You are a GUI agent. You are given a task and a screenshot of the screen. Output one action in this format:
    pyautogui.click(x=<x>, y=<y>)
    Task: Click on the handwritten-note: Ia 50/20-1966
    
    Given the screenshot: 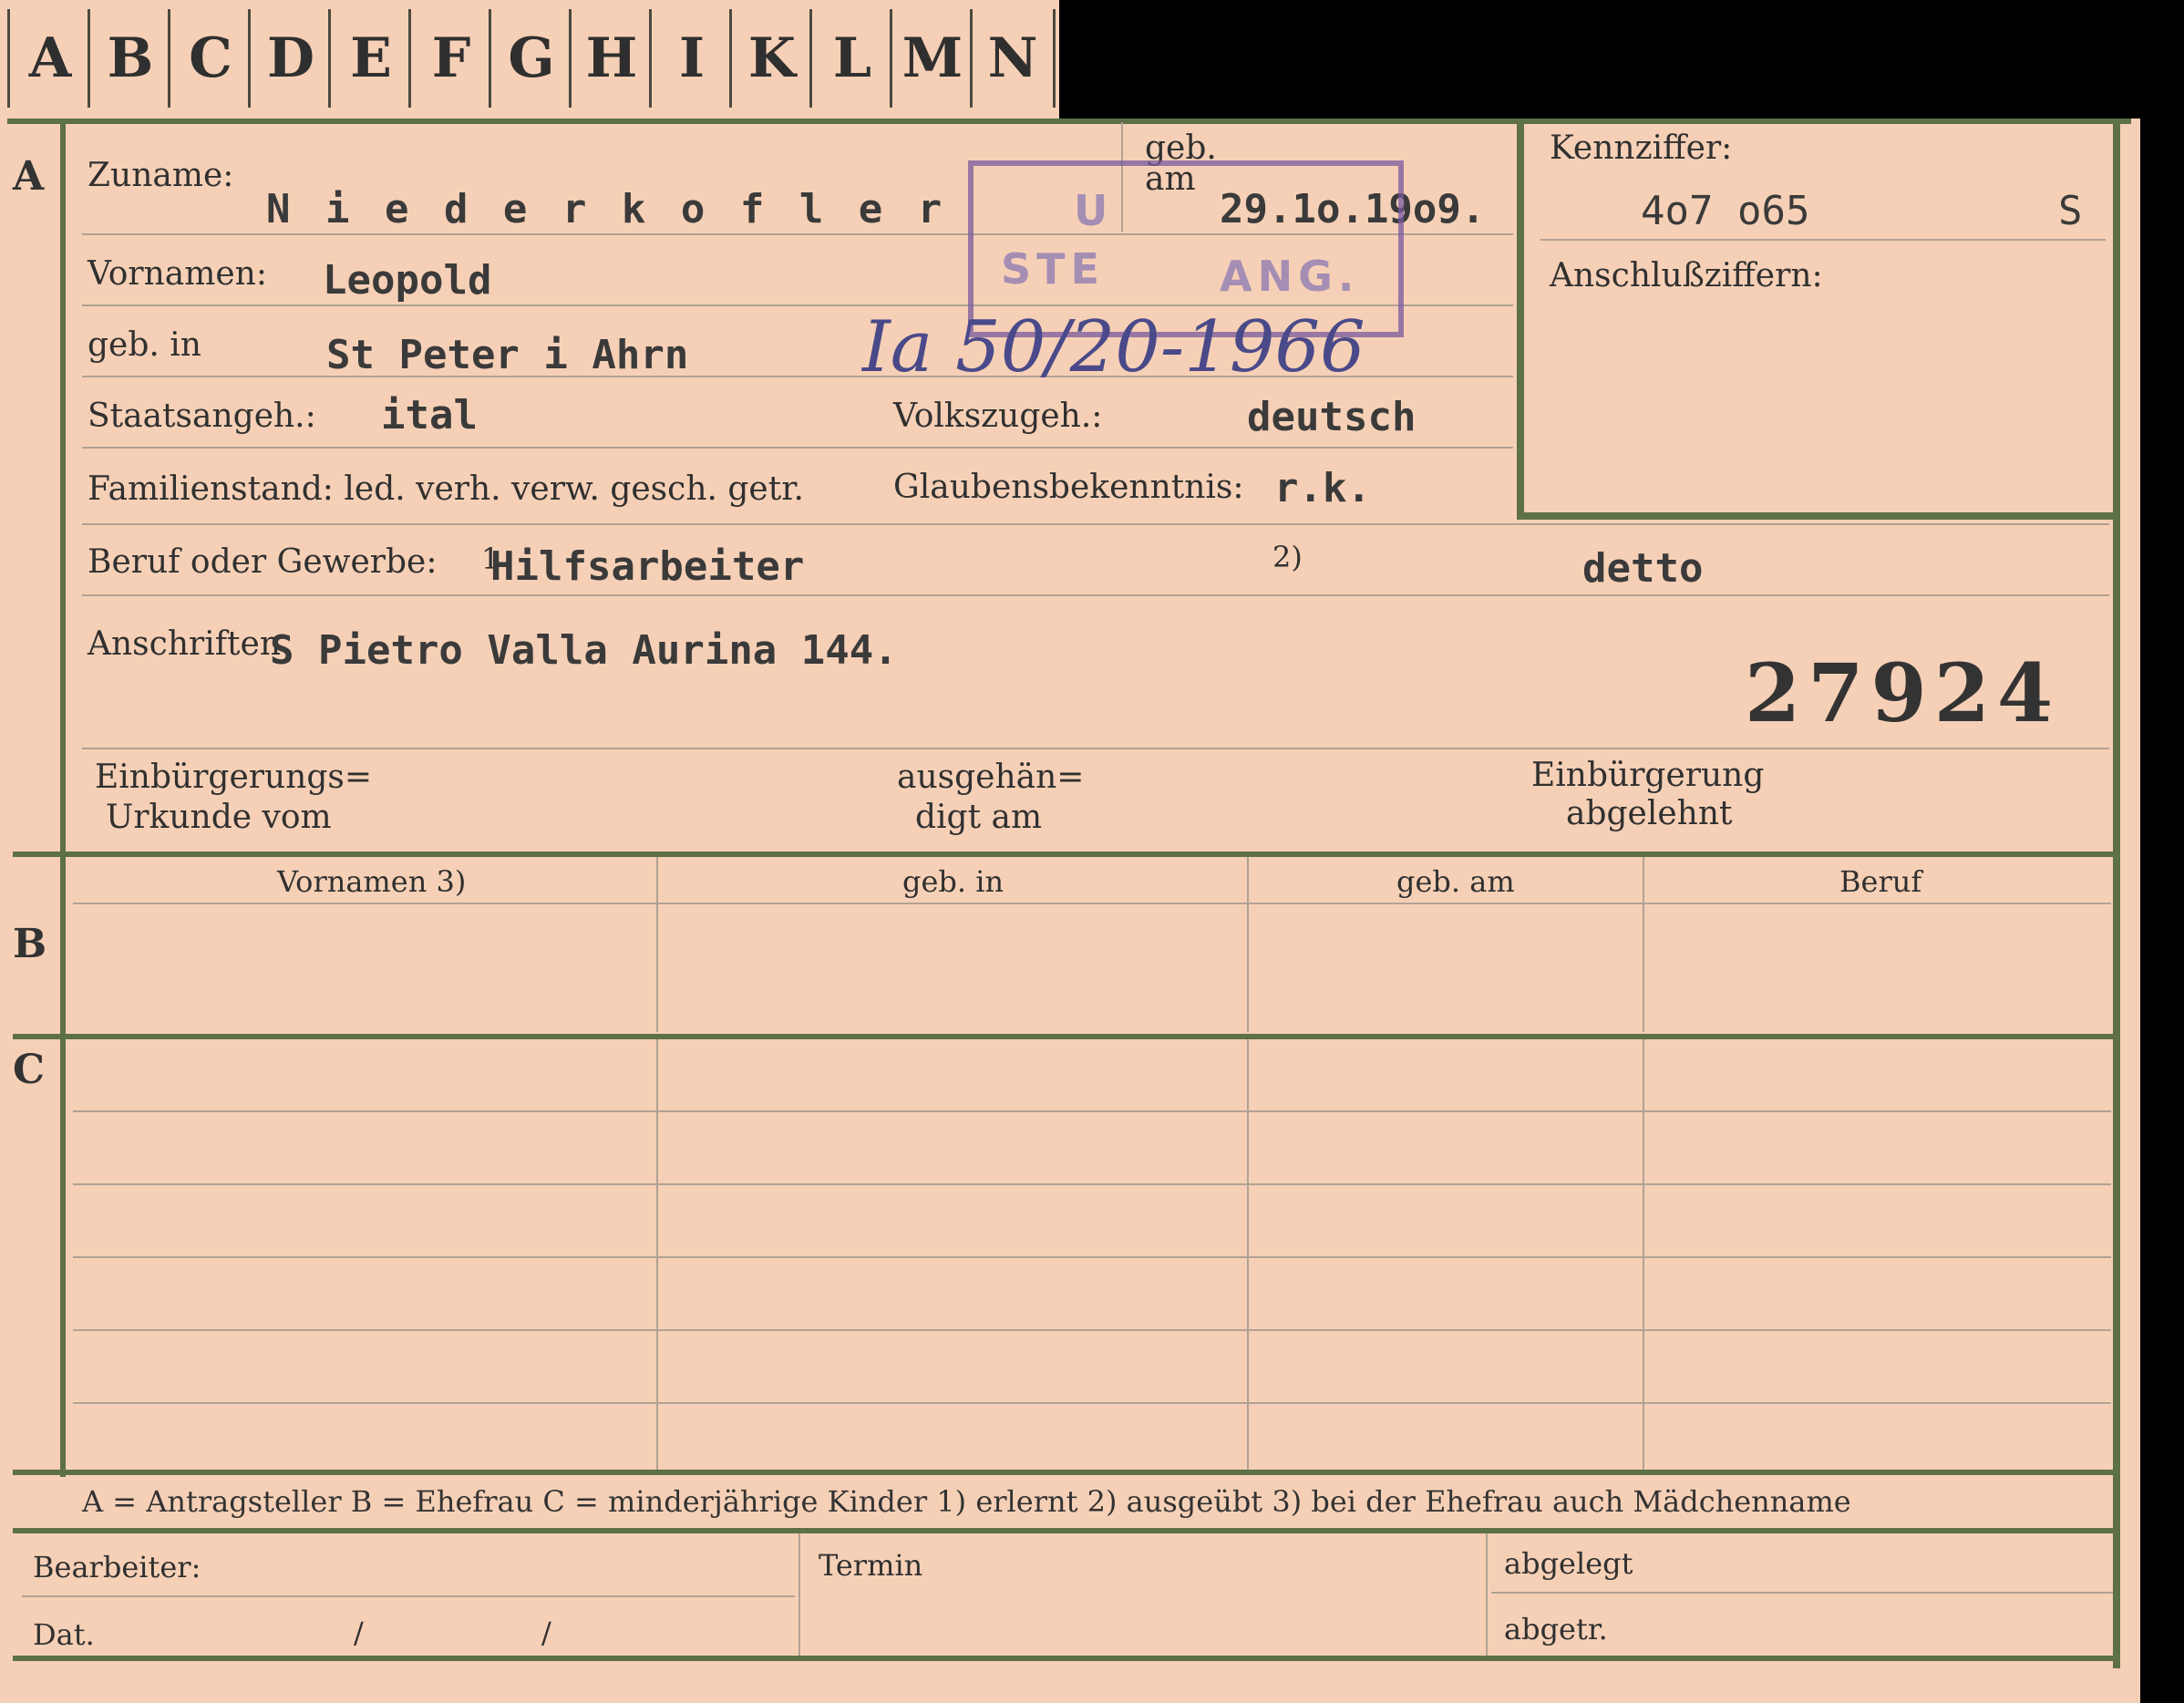 What is the action you would take?
    pyautogui.click(x=1114, y=347)
    